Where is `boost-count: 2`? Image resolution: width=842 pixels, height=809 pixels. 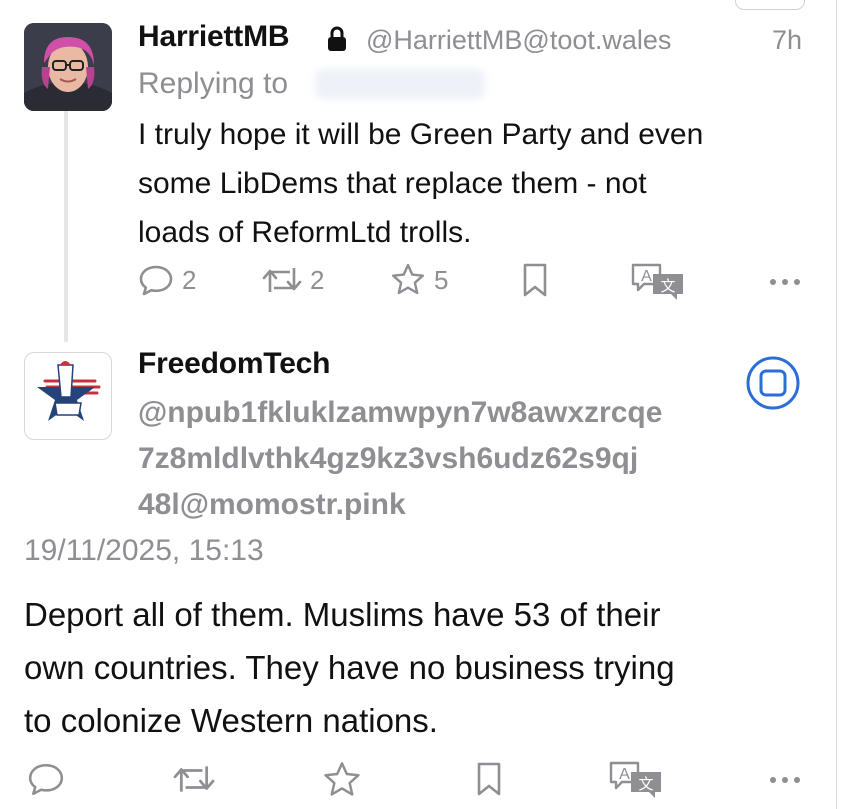 boost-count: 2 is located at coordinates (317, 279).